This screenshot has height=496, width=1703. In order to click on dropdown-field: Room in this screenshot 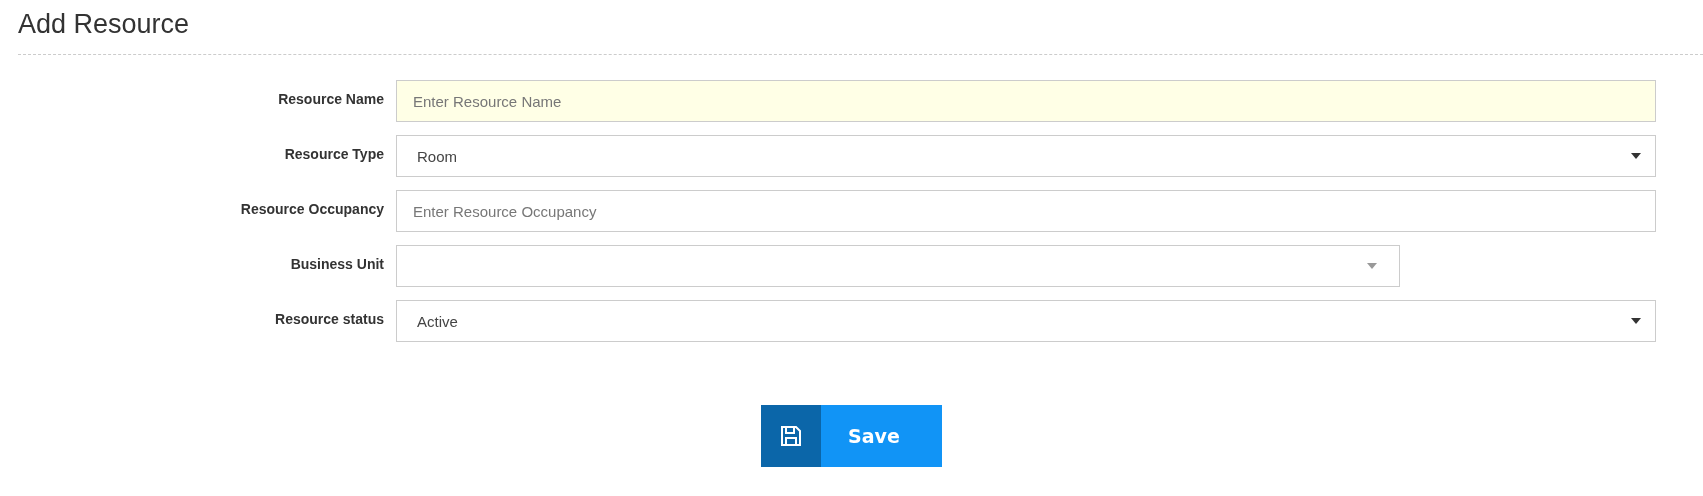, I will do `click(1026, 156)`.